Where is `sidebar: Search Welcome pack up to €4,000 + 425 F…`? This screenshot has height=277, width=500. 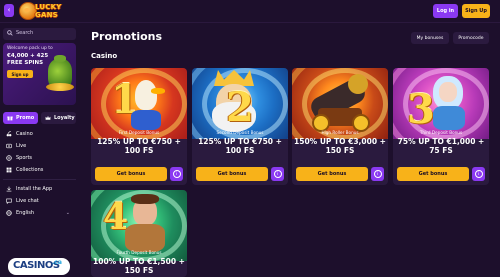 sidebar: Search Welcome pack up to €4,000 + 425 F… is located at coordinates (39, 150).